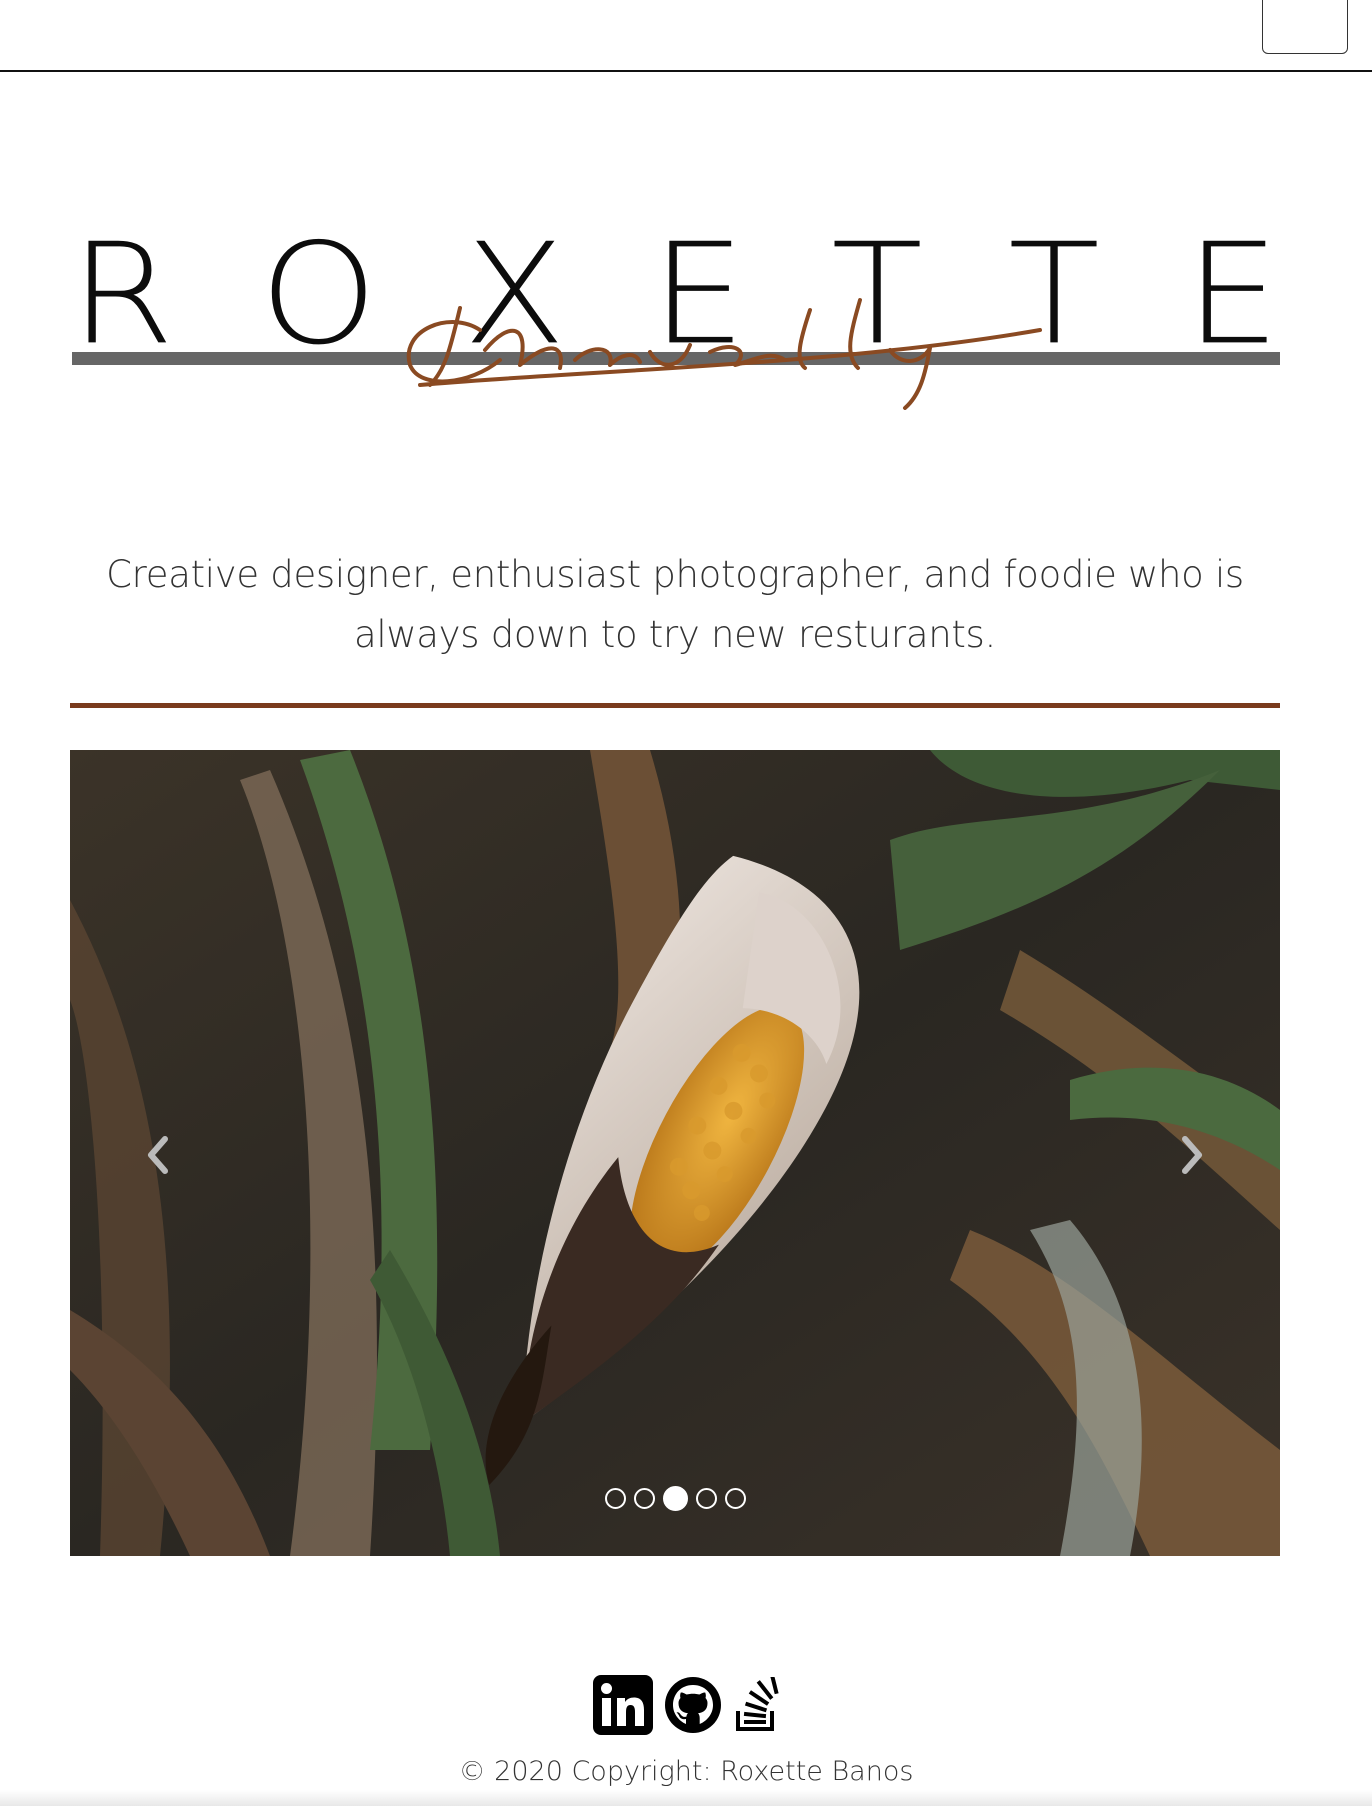 The width and height of the screenshot is (1372, 1806). I want to click on stackoverflow-link, so click(756, 1705).